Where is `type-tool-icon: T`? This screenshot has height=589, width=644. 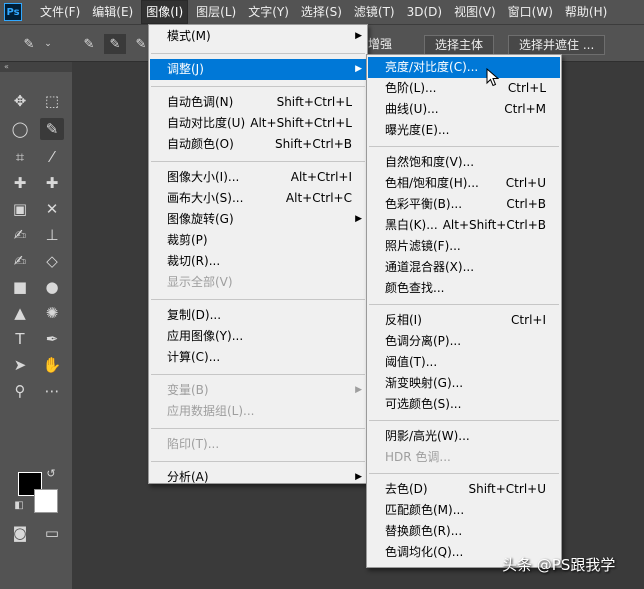 type-tool-icon: T is located at coordinates (20, 339).